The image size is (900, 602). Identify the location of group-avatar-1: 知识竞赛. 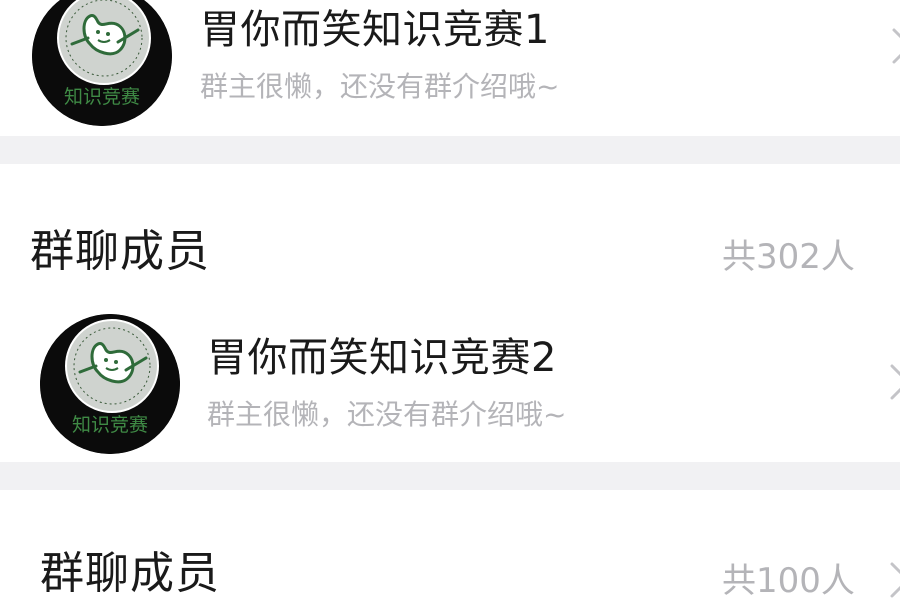
(102, 63).